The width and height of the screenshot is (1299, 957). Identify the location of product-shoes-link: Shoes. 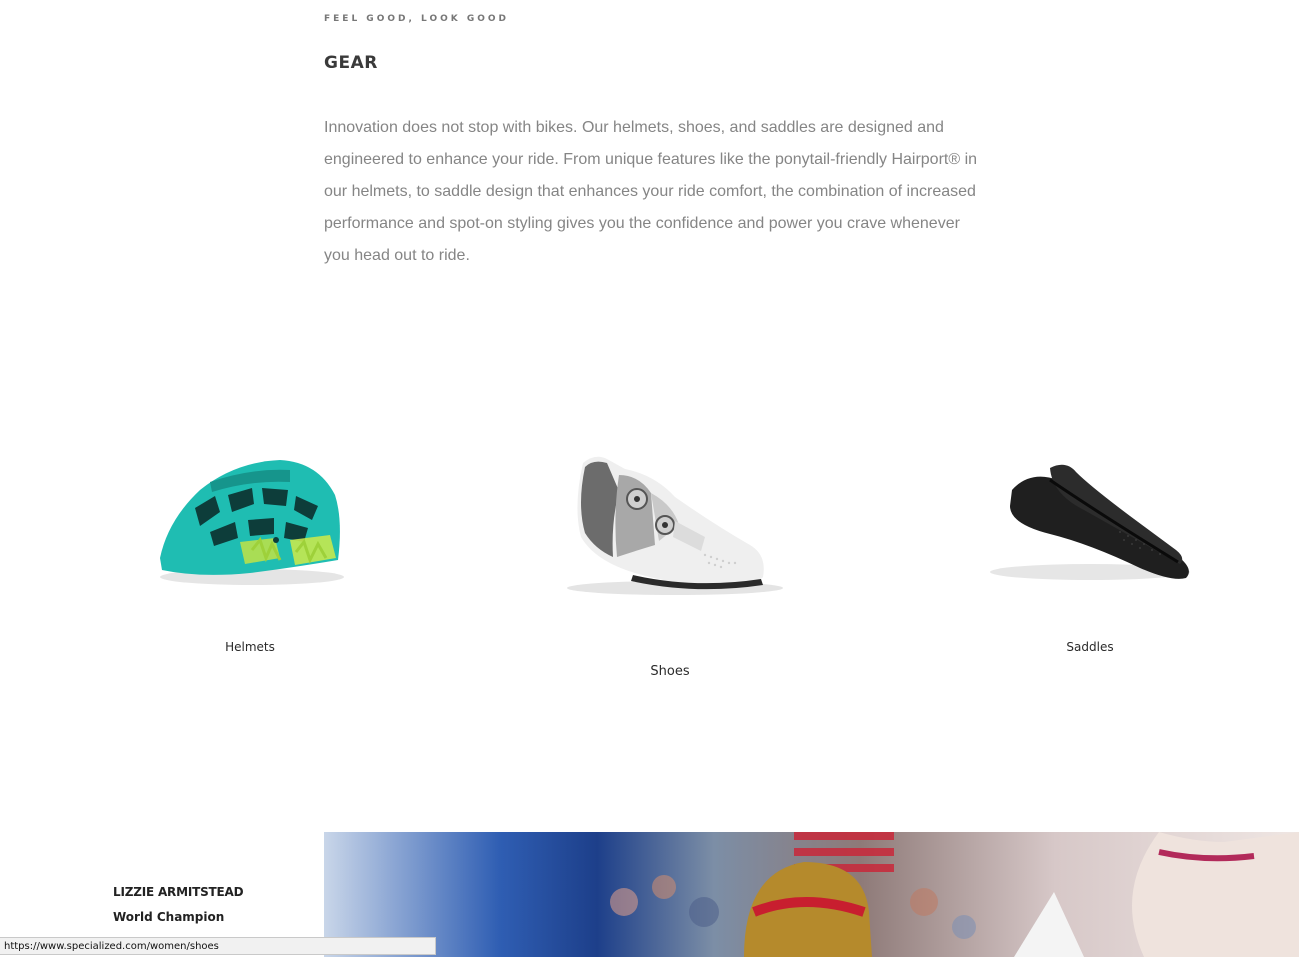
(670, 565).